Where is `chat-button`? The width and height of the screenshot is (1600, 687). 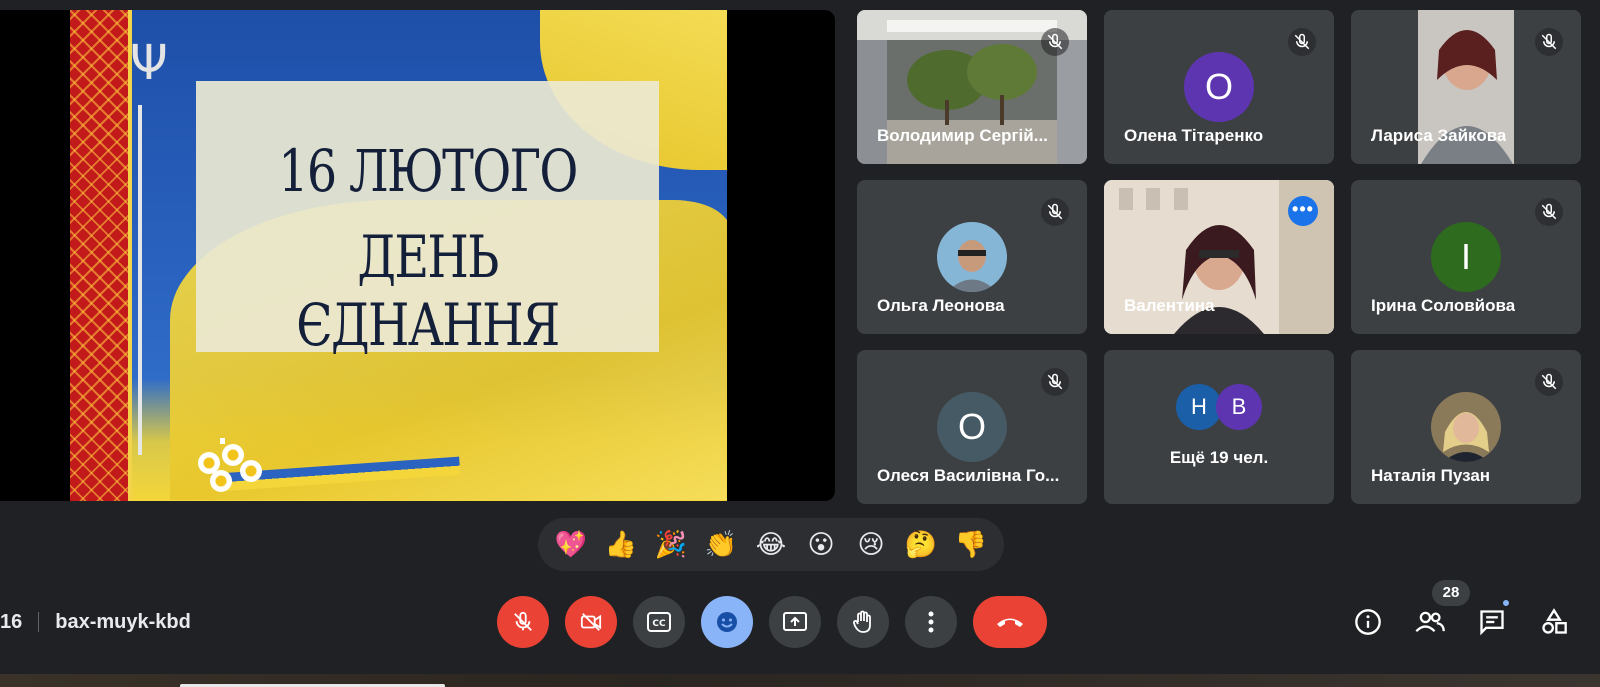
chat-button is located at coordinates (1492, 622).